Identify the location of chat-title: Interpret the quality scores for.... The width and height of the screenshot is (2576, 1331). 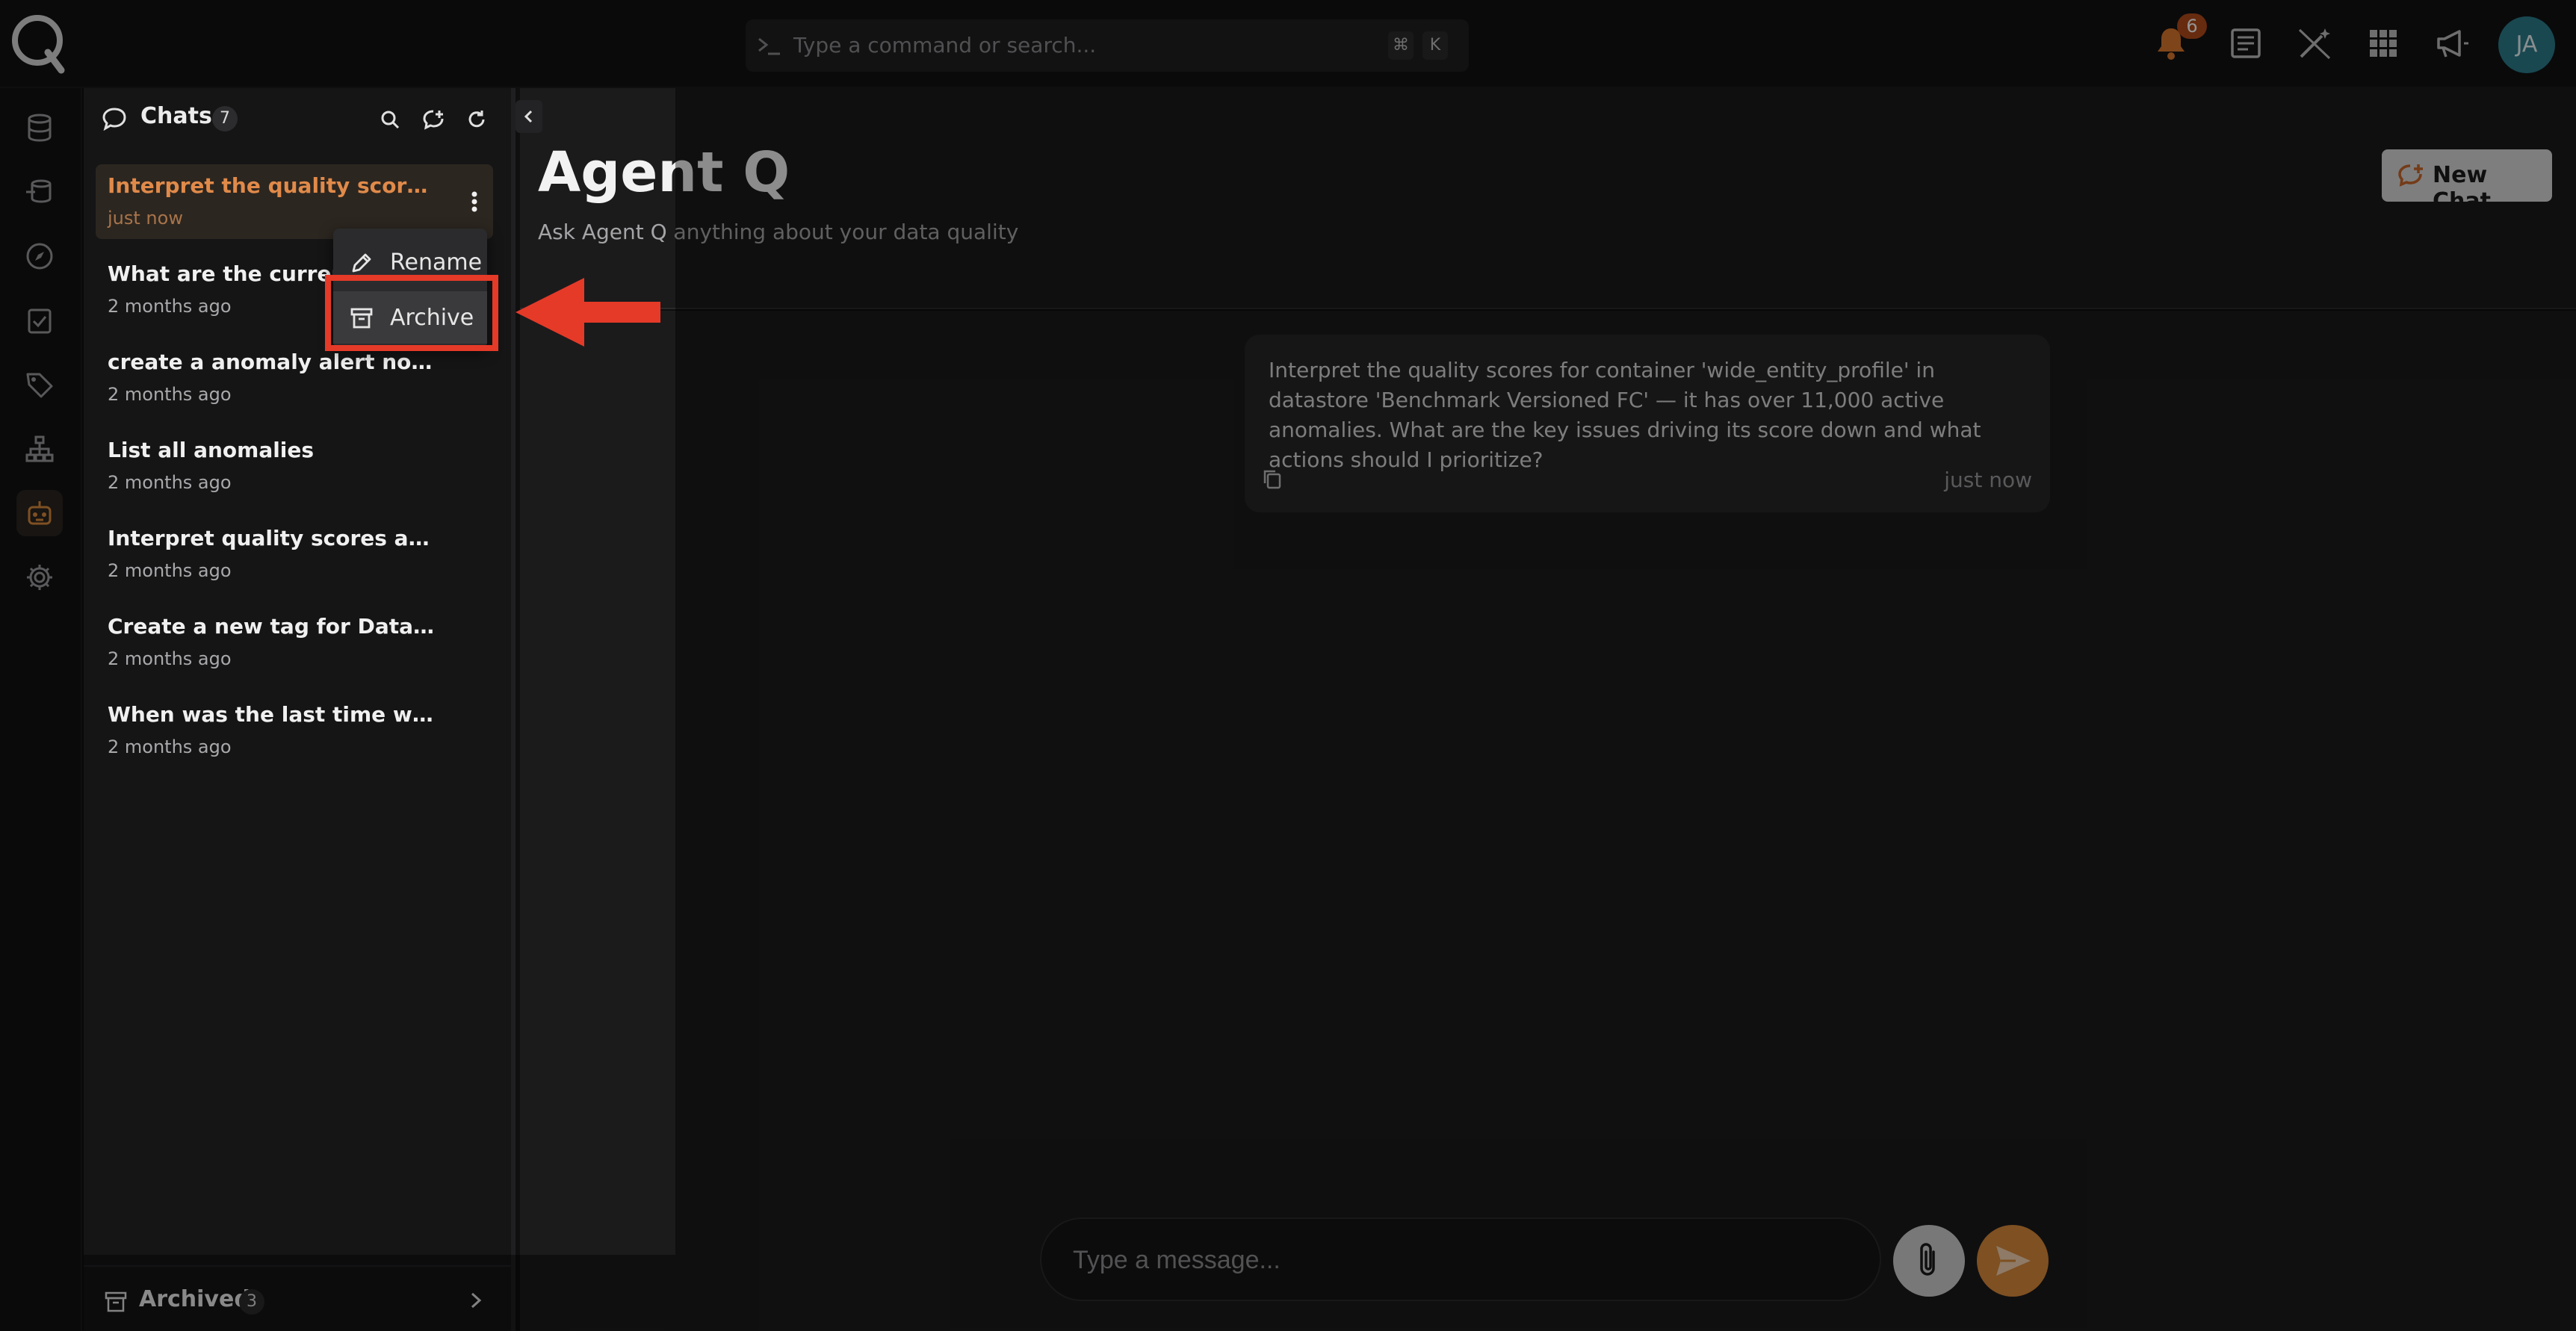
(272, 185).